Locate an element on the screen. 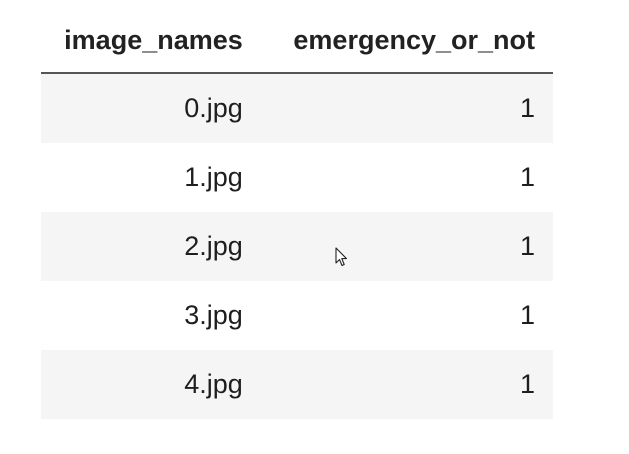 This screenshot has height=454, width=629. table-row: 0.jpg 1 is located at coordinates (297, 108).